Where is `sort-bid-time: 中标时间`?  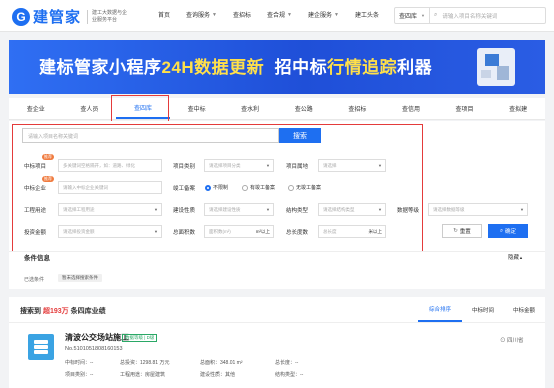
sort-bid-time: 中标时间 is located at coordinates (483, 310).